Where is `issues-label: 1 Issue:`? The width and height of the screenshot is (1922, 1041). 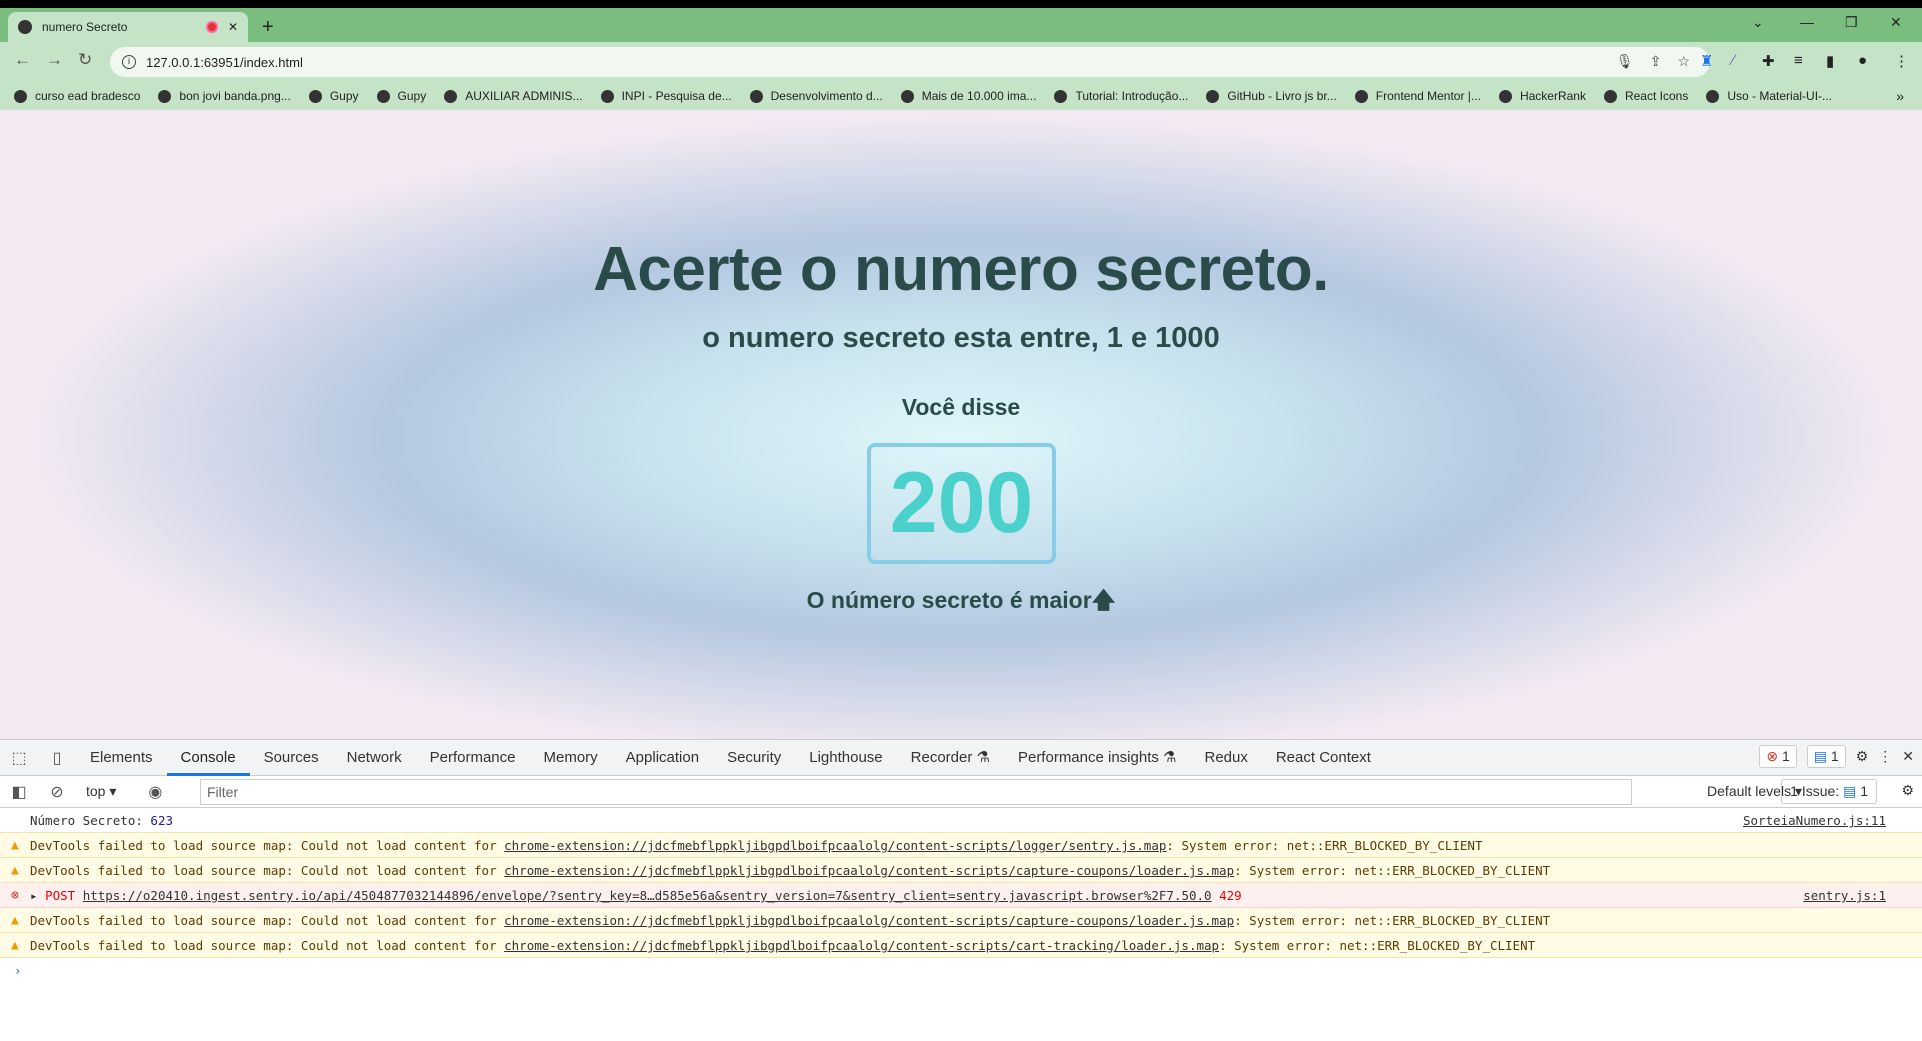
issues-label: 1 Issue: is located at coordinates (1815, 791).